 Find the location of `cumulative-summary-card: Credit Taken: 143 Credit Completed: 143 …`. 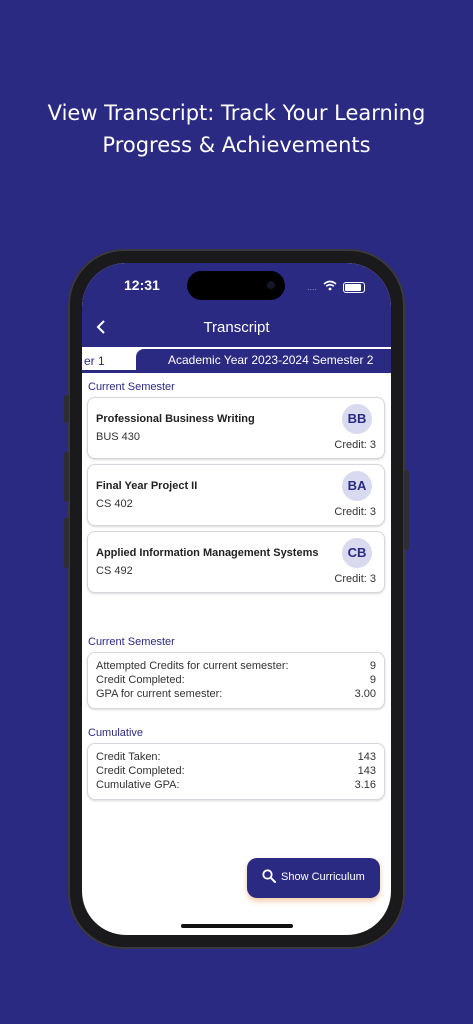

cumulative-summary-card: Credit Taken: 143 Credit Completed: 143 … is located at coordinates (236, 771).